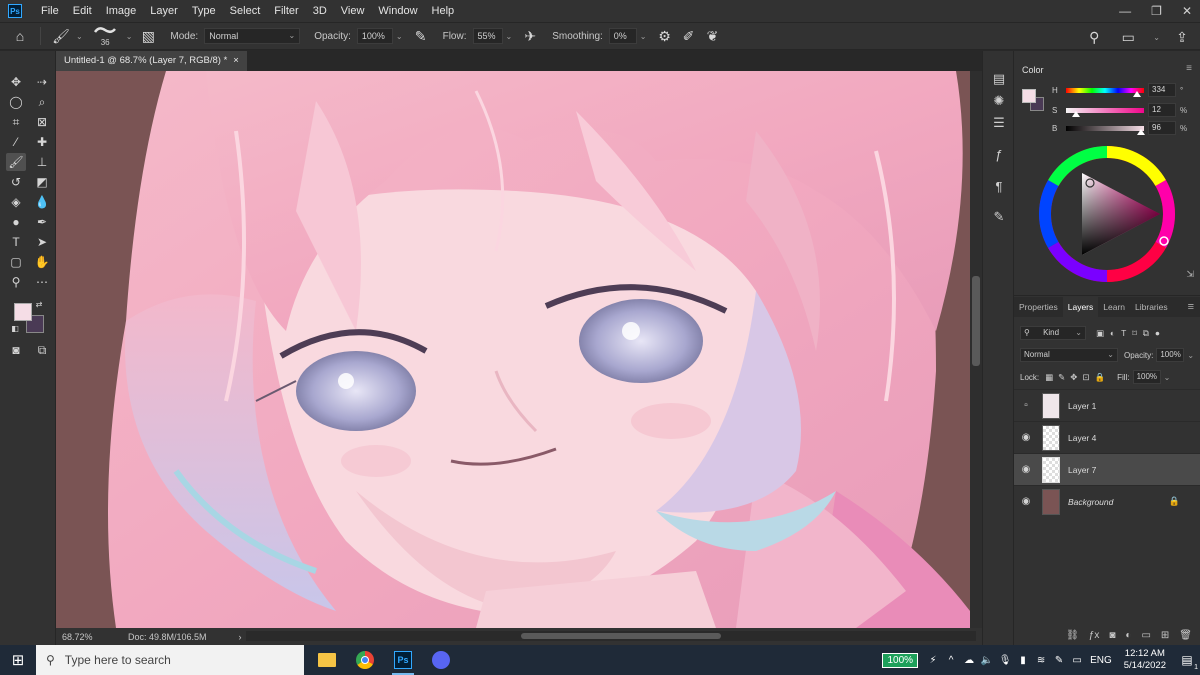  I want to click on zoom-level: 68.72%, so click(91, 637).